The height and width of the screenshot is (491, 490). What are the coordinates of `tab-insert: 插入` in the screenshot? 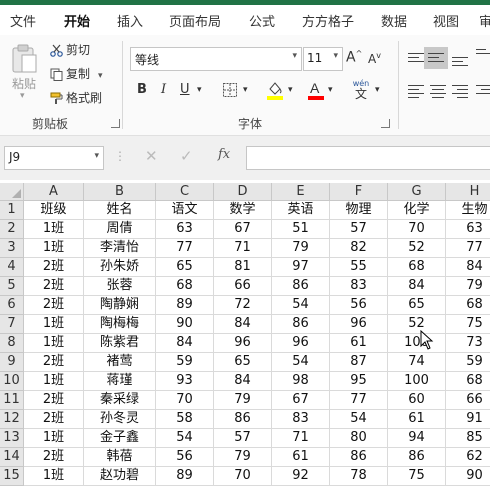 It's located at (130, 20).